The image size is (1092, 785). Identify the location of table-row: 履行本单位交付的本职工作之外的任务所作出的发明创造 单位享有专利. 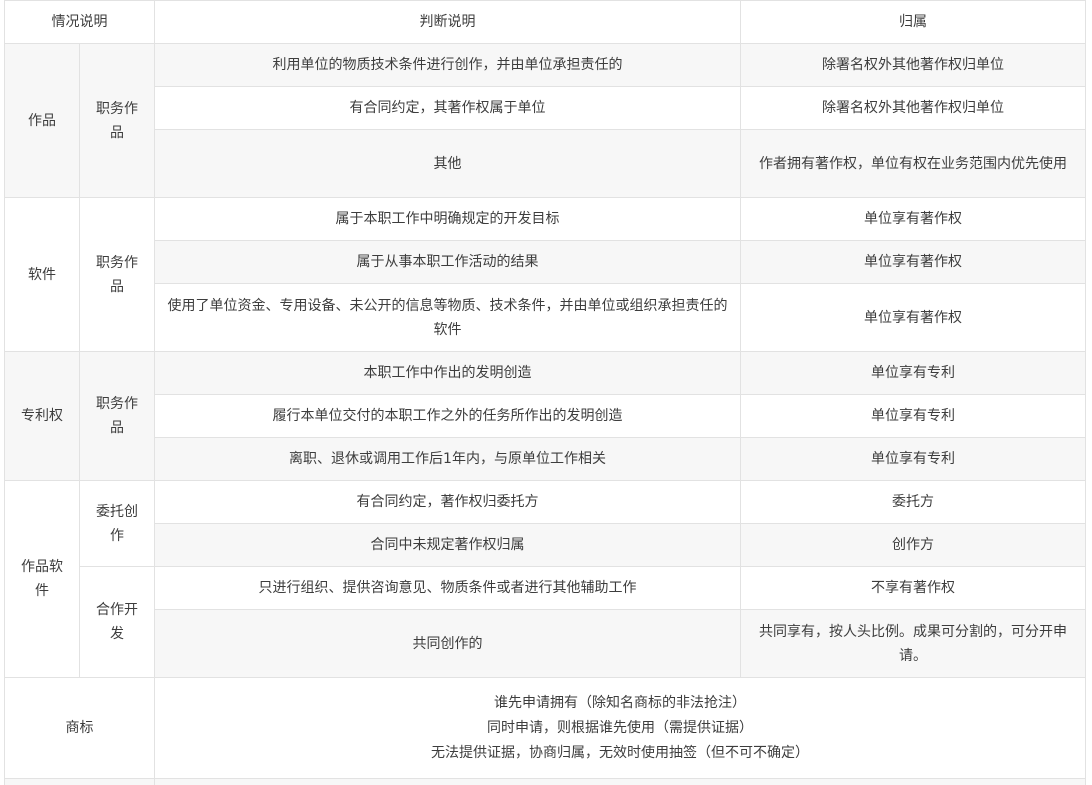
(545, 416).